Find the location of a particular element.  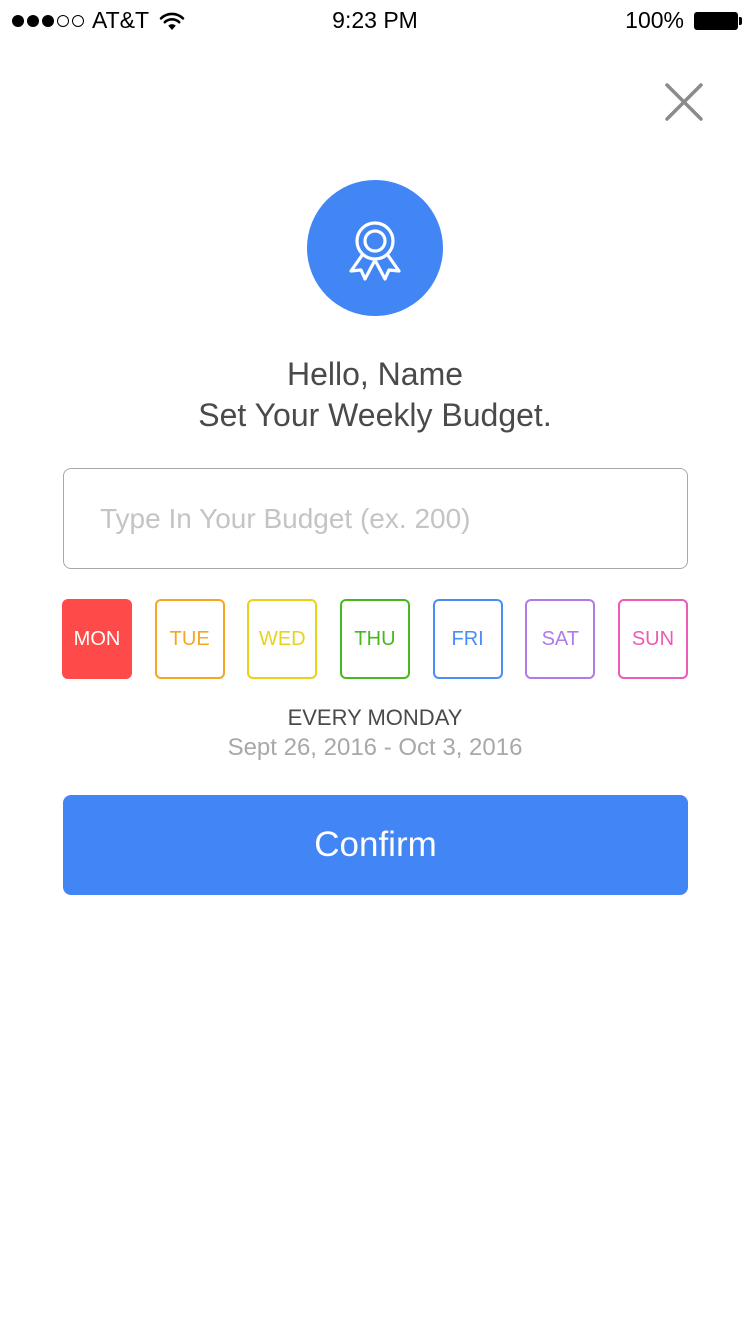

day-label: TUE is located at coordinates (189, 638).